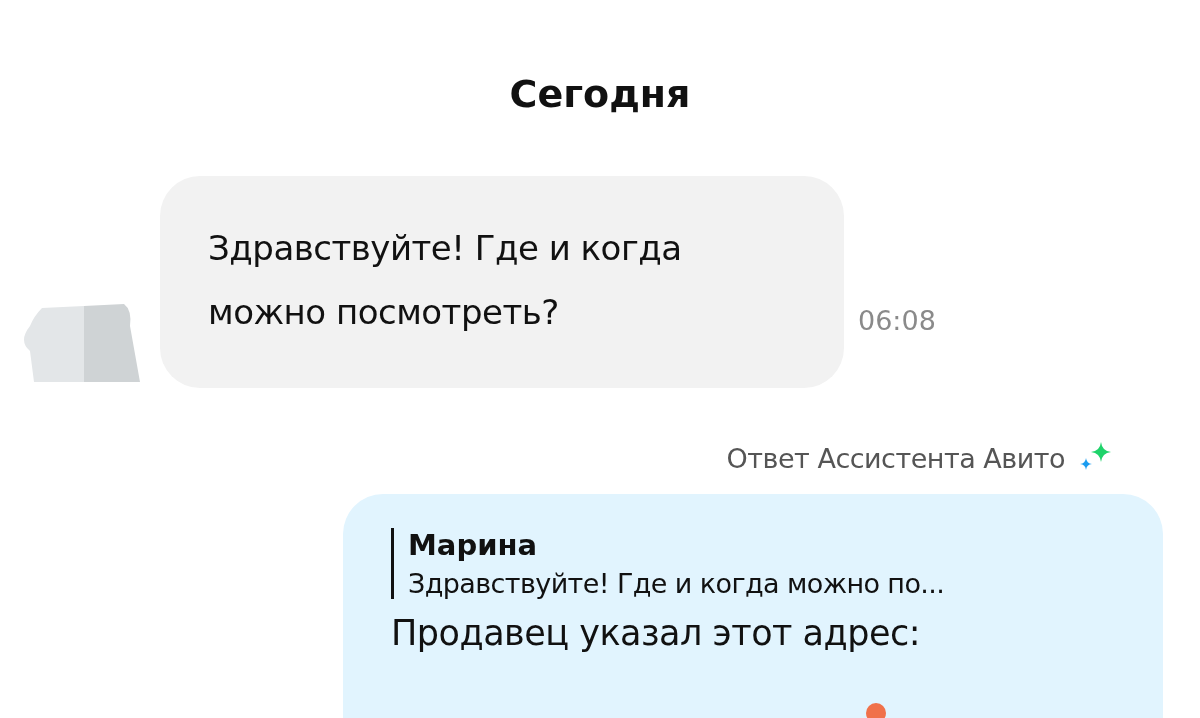 The height and width of the screenshot is (718, 1200). What do you see at coordinates (897, 320) in the screenshot?
I see `message-time: 06:08` at bounding box center [897, 320].